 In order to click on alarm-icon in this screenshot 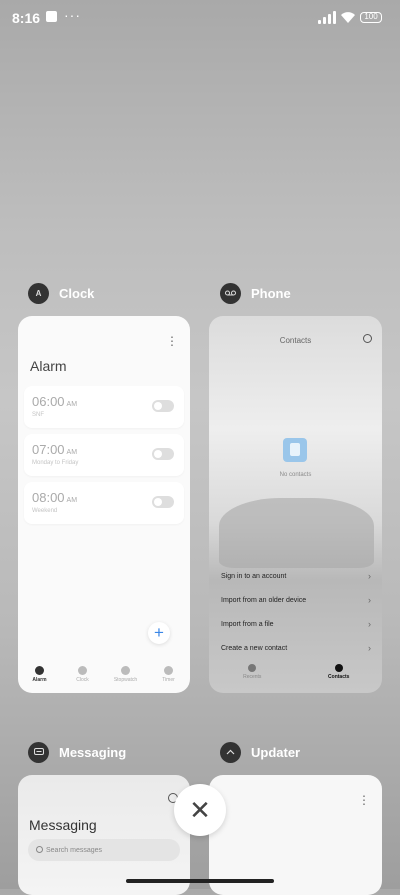, I will do `click(39, 670)`.